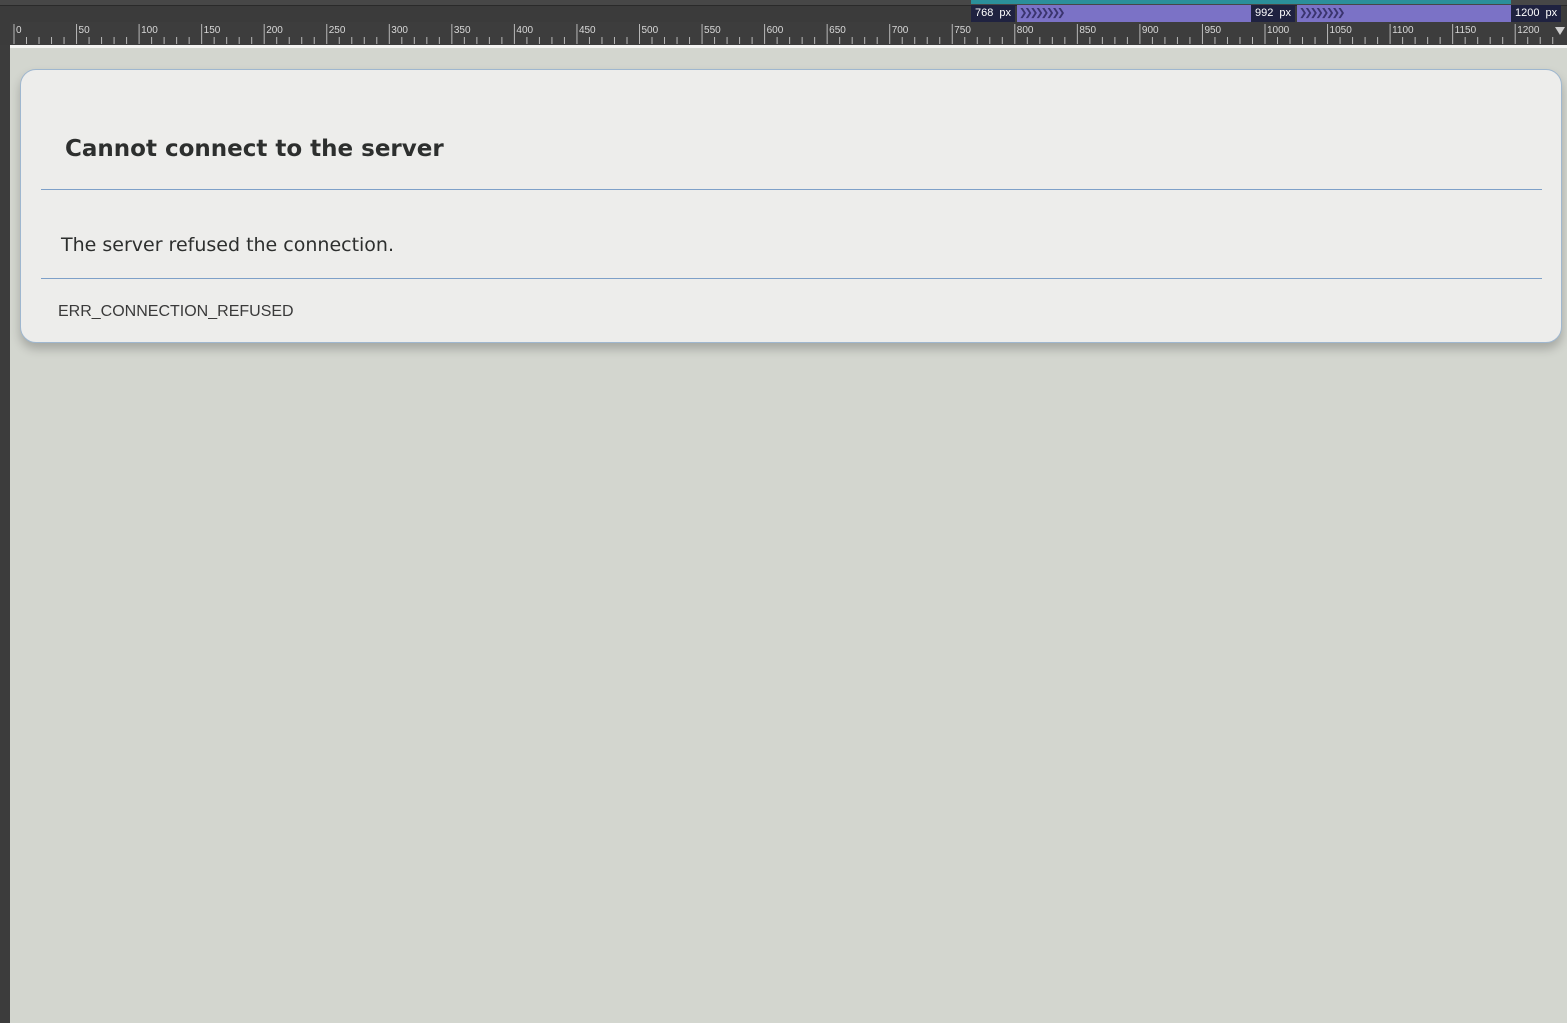 Image resolution: width=1567 pixels, height=1023 pixels. What do you see at coordinates (1241, 2) in the screenshot?
I see `media-query-bar-teal` at bounding box center [1241, 2].